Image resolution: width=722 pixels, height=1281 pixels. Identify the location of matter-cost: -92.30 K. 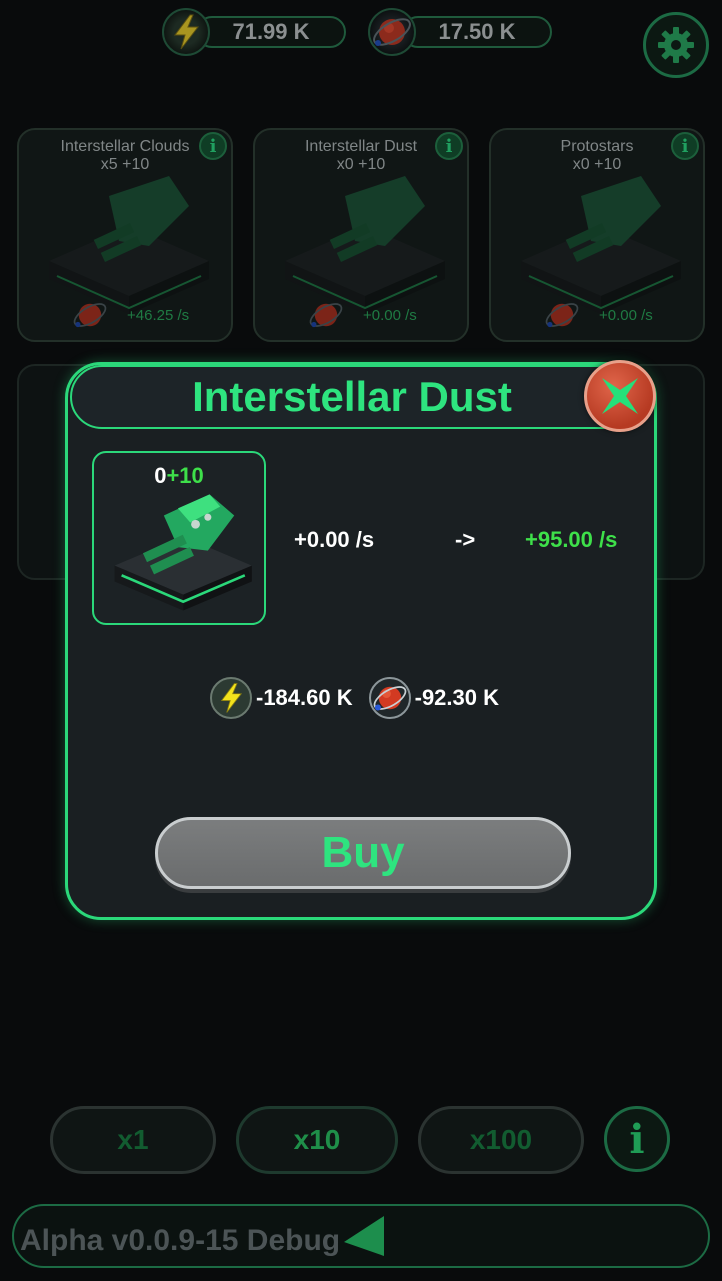
(434, 698).